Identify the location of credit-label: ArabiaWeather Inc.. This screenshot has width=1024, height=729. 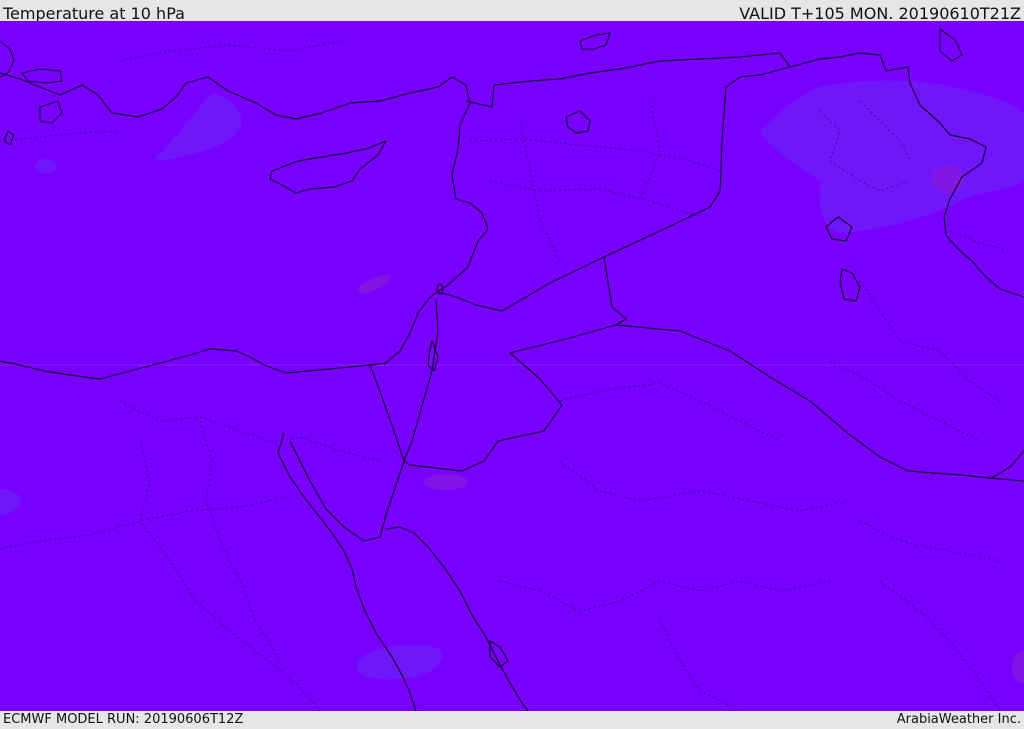
(958, 719).